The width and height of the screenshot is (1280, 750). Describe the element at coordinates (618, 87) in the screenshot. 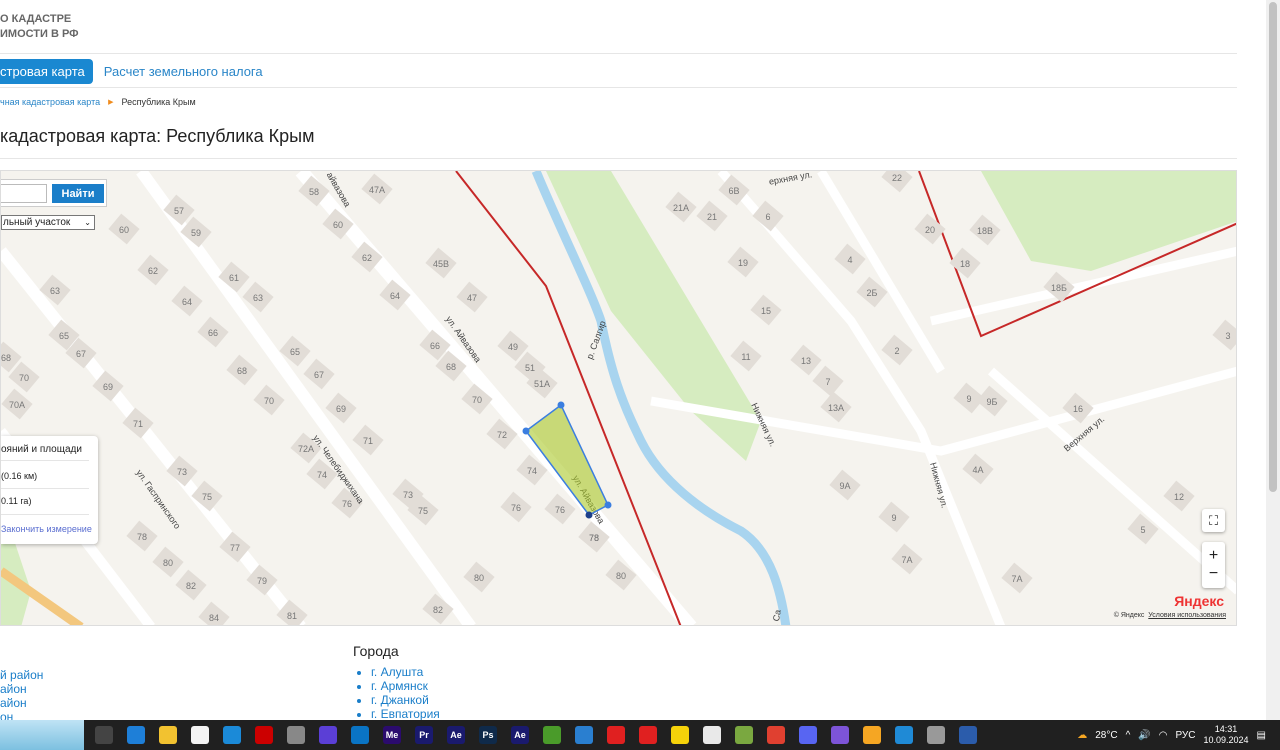

I see `divider` at that location.